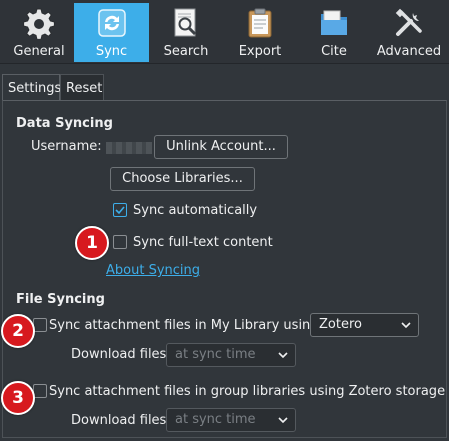 The height and width of the screenshot is (441, 449). Describe the element at coordinates (119, 420) in the screenshot. I see `download-files-label-2: Download files` at that location.